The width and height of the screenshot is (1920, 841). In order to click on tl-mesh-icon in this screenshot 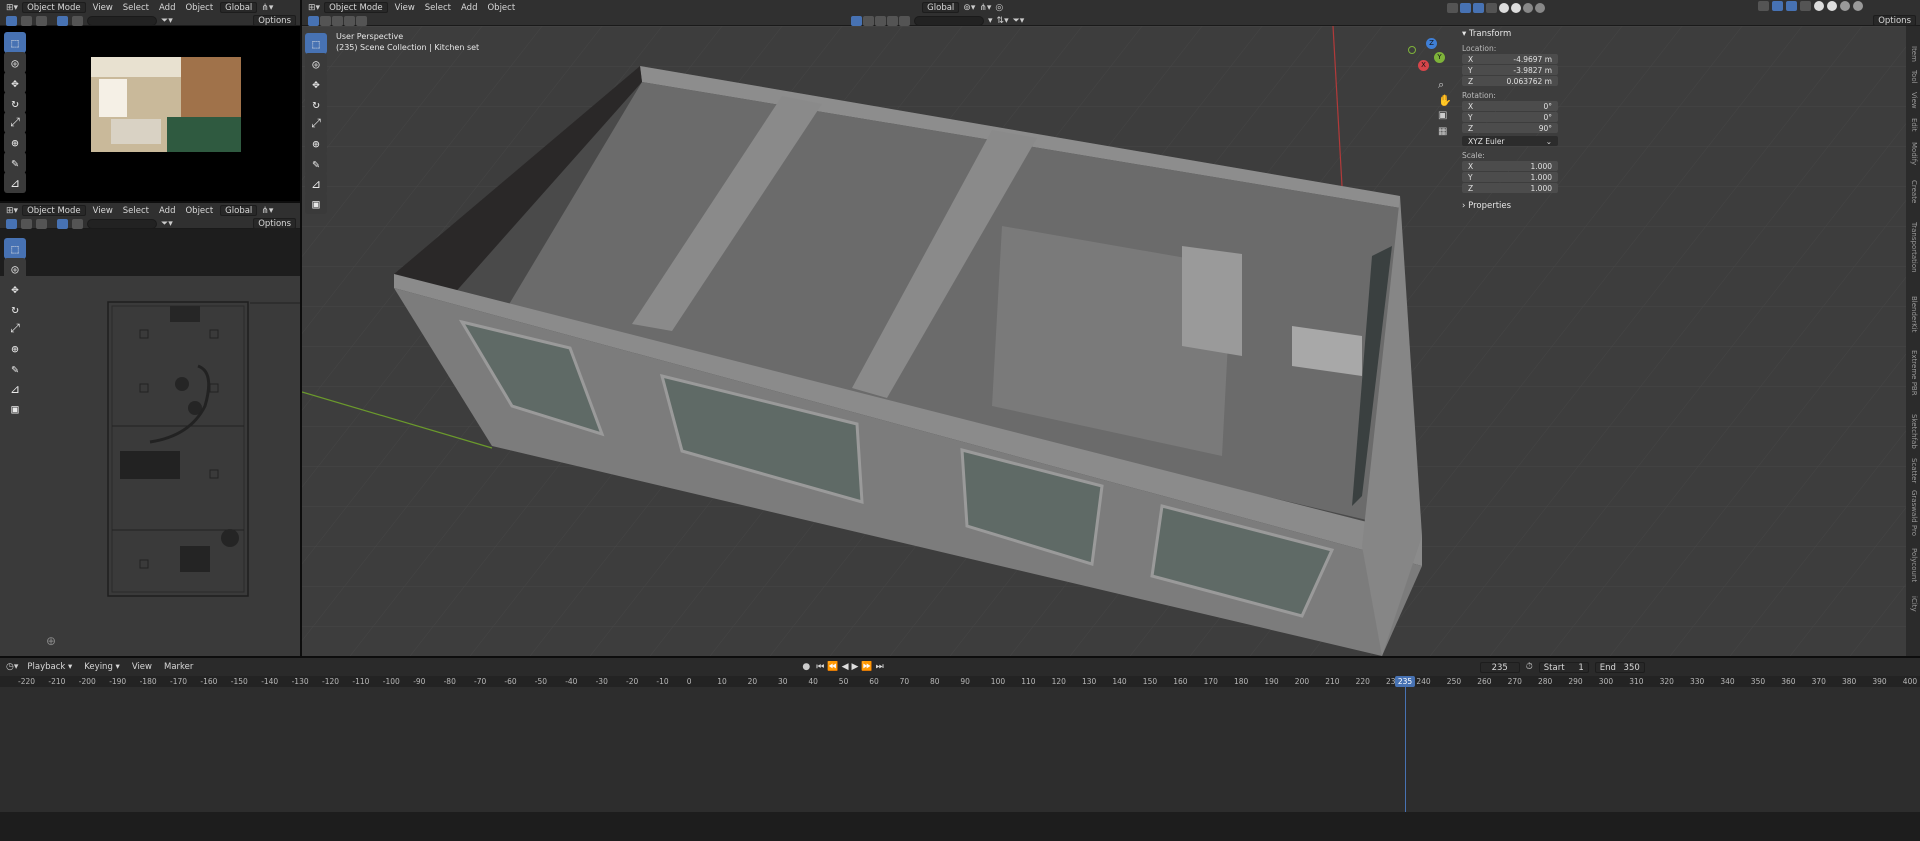, I will do `click(77, 20)`.